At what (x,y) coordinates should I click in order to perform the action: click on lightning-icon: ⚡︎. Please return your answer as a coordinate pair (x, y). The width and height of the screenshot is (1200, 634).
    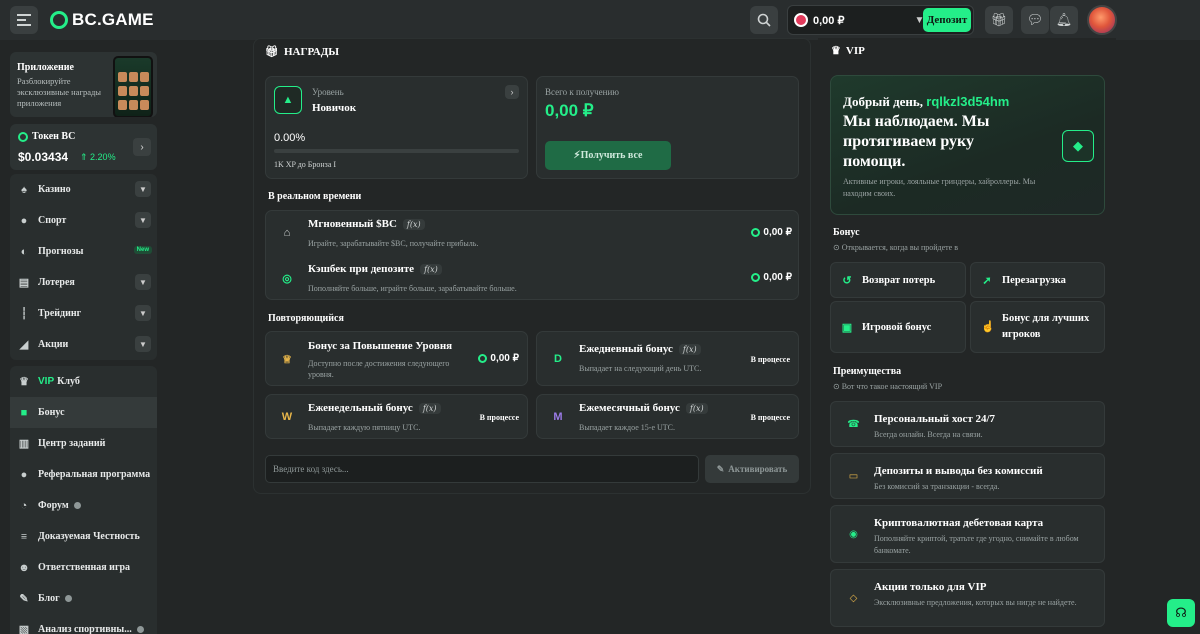
    Looking at the image, I should click on (577, 155).